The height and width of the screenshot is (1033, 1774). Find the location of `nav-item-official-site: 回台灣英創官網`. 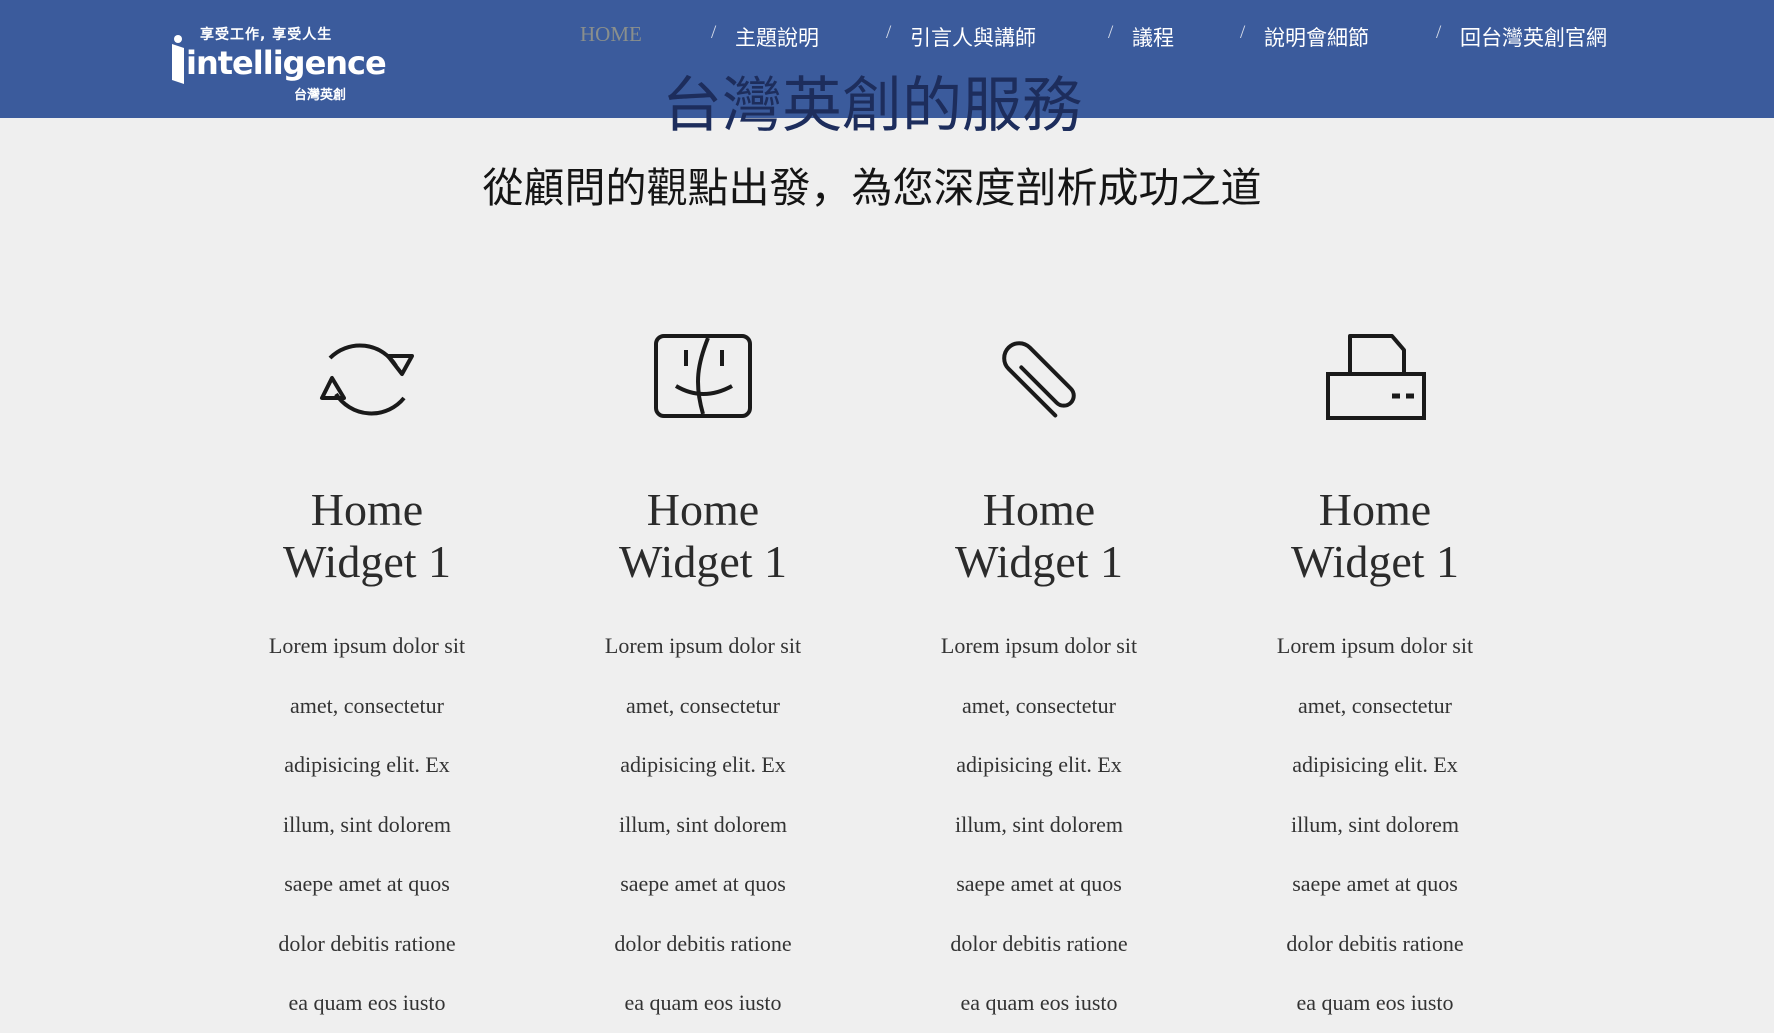

nav-item-official-site: 回台灣英創官網 is located at coordinates (1533, 37).